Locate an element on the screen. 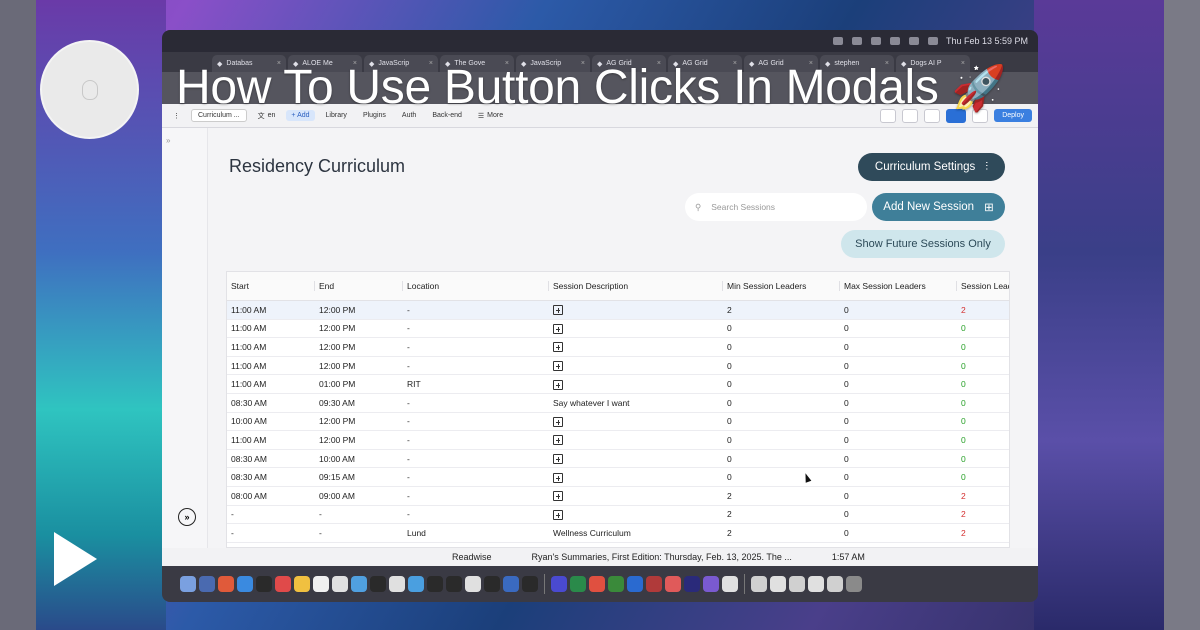 The image size is (1200, 630). search-icon is located at coordinates (913, 41).